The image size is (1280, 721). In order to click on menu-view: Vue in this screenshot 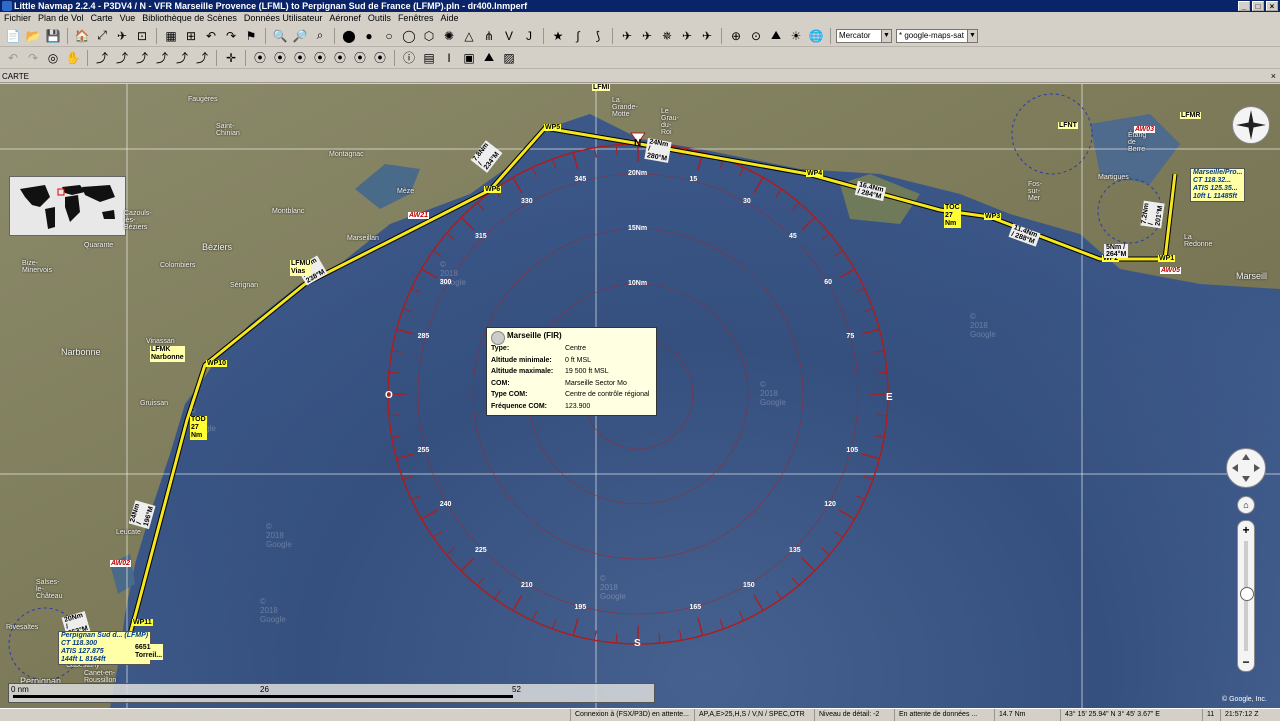, I will do `click(128, 18)`.